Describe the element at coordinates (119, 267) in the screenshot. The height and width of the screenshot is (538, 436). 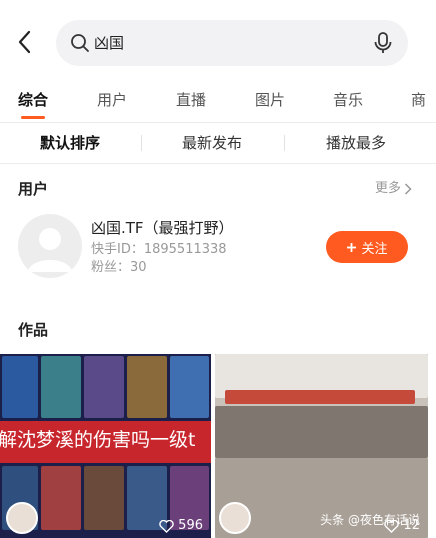
I see `user-fans: 粉丝：30` at that location.